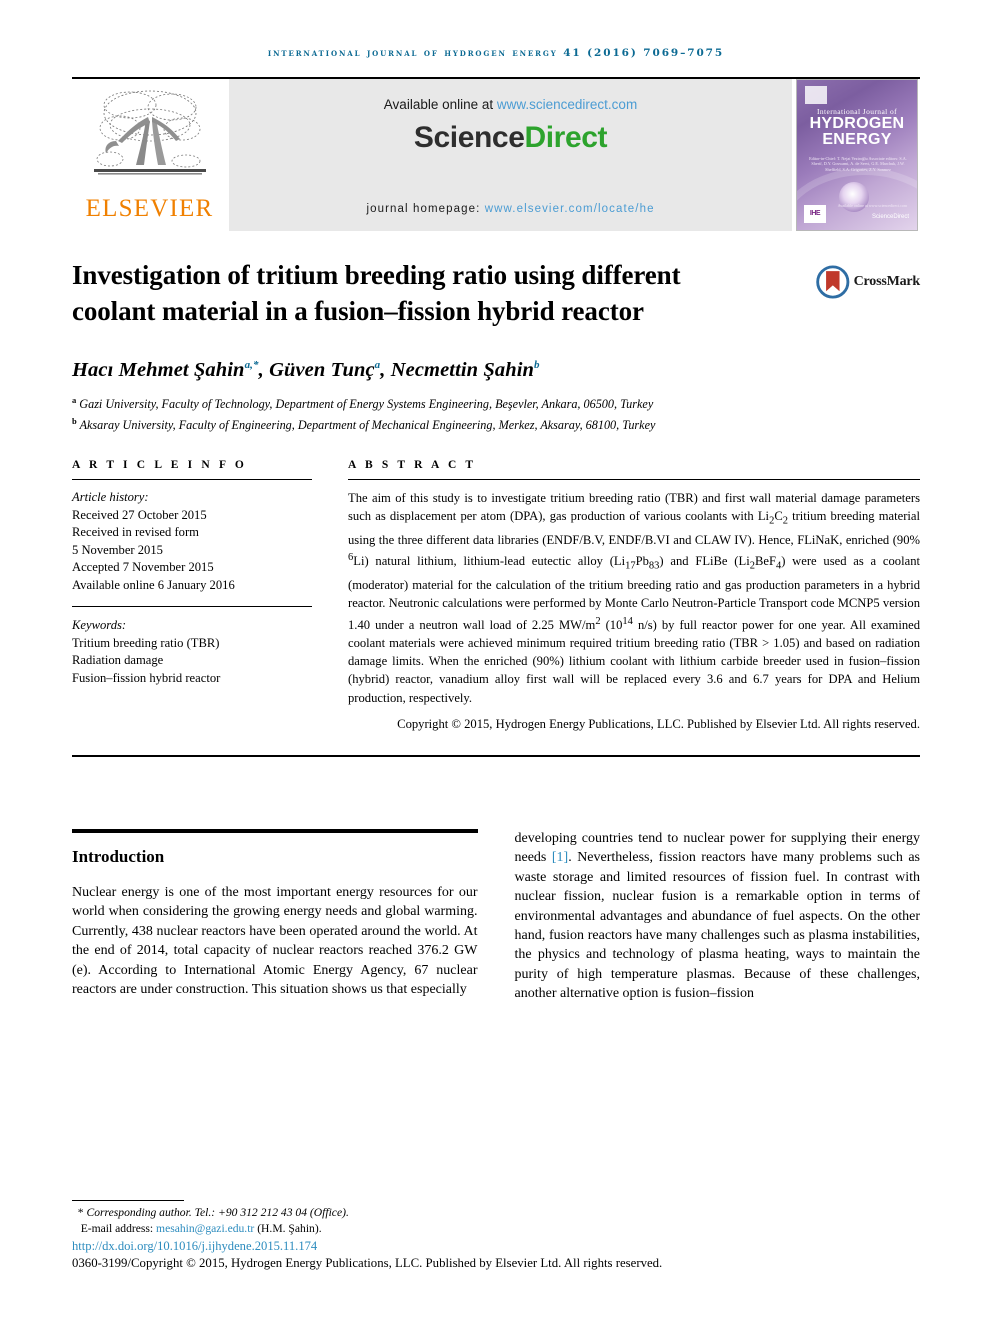 Image resolution: width=992 pixels, height=1323 pixels. Describe the element at coordinates (128, 1200) in the screenshot. I see `footnote-rule` at that location.